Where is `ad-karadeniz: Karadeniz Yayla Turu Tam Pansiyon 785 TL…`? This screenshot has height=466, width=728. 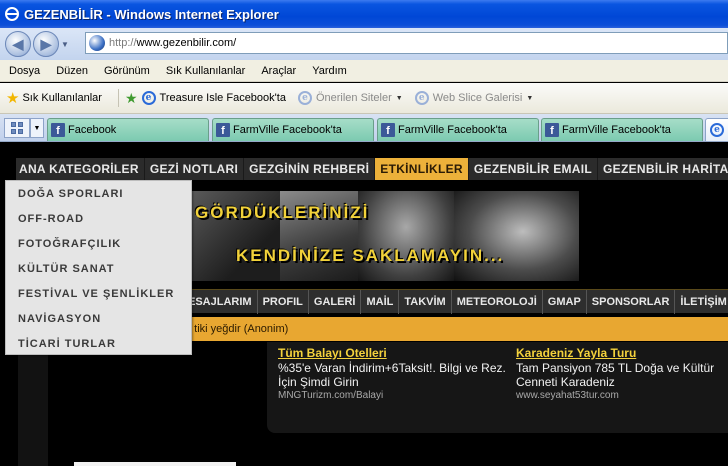 ad-karadeniz: Karadeniz Yayla Turu Tam Pansiyon 785 TL… is located at coordinates (622, 373).